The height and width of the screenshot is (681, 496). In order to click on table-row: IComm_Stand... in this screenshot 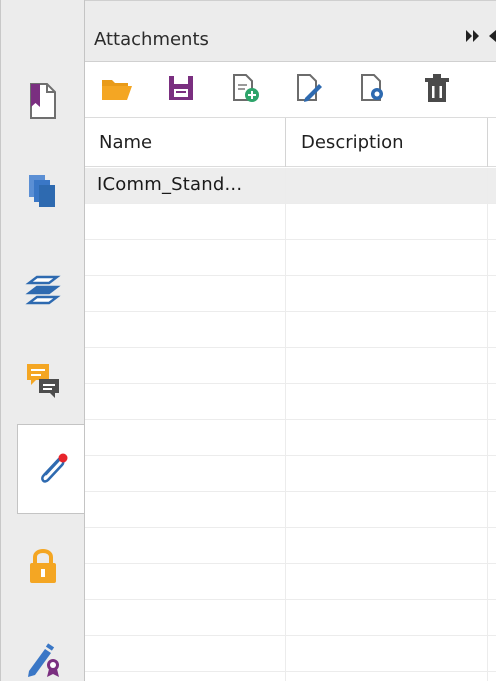, I will do `click(290, 186)`.